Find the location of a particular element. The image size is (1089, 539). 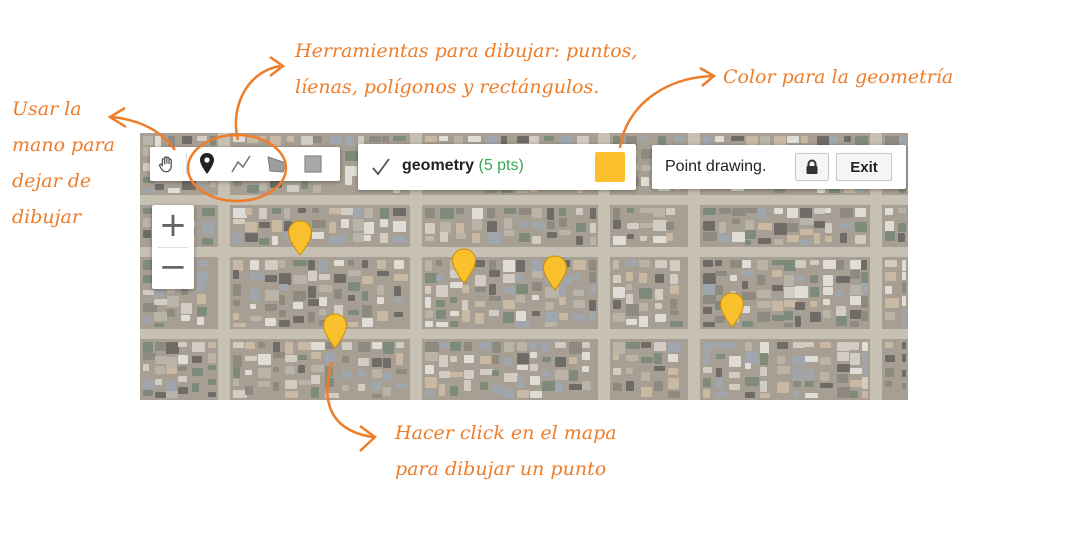

rectangle-tool-button is located at coordinates (313, 164).